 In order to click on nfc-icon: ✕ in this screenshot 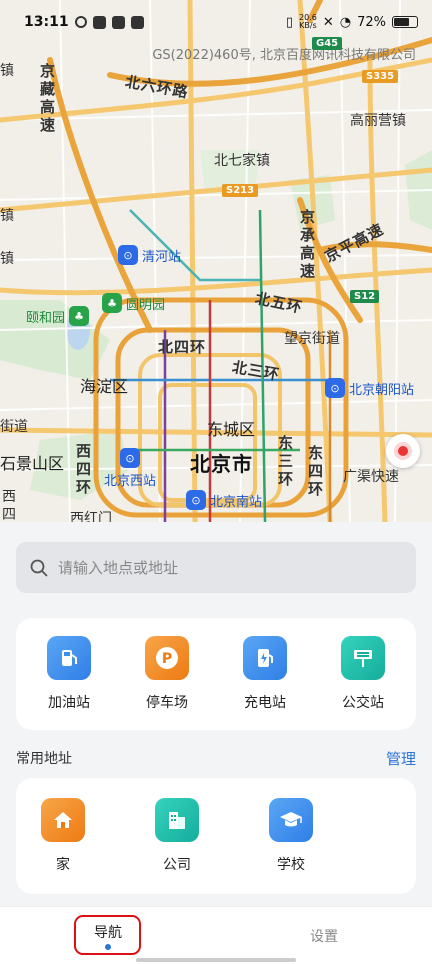, I will do `click(328, 22)`.